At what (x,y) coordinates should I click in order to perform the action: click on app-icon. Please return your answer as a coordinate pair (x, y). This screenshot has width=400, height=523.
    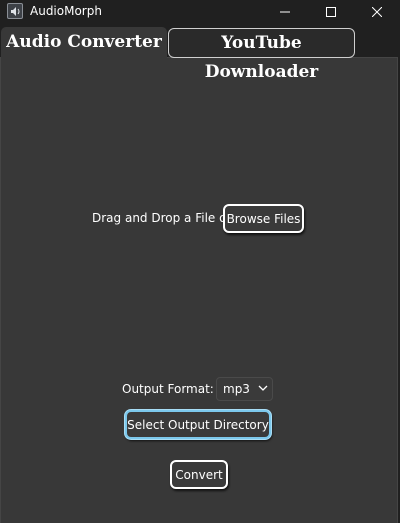
    Looking at the image, I should click on (15, 11).